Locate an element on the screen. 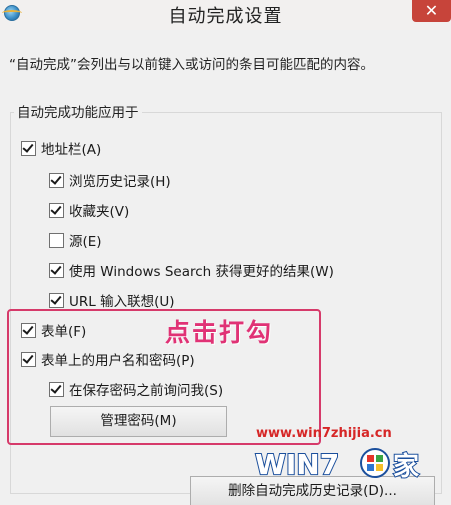 The height and width of the screenshot is (505, 451). checkbox-windows-search: 使用 Windows Search 获得更好的结果(W) is located at coordinates (191, 270).